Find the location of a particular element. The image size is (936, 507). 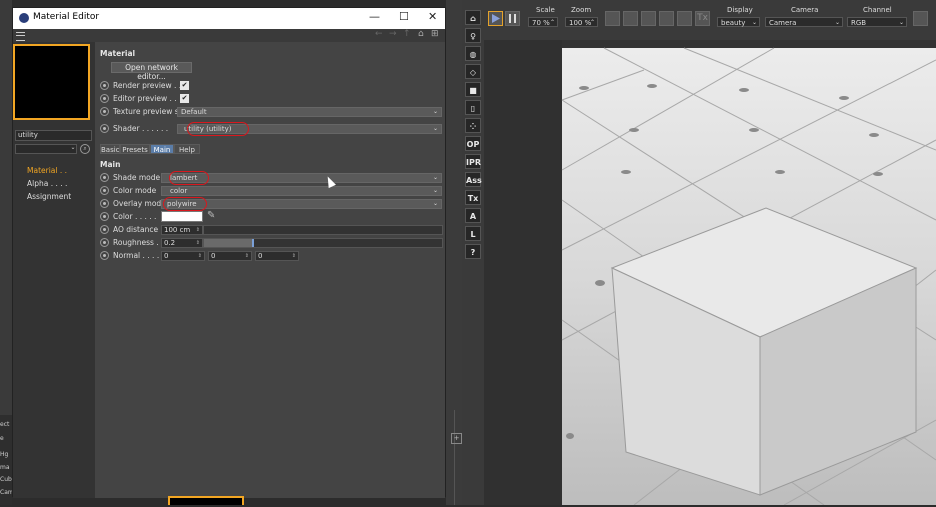

up-arrow-icon: ↑ is located at coordinates (407, 34).